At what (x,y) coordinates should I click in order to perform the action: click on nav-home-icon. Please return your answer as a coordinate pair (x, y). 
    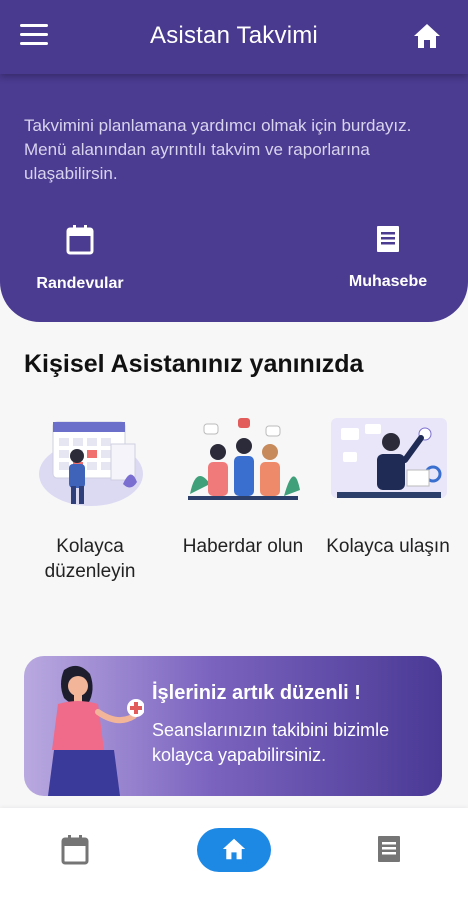
    Looking at the image, I should click on (234, 850).